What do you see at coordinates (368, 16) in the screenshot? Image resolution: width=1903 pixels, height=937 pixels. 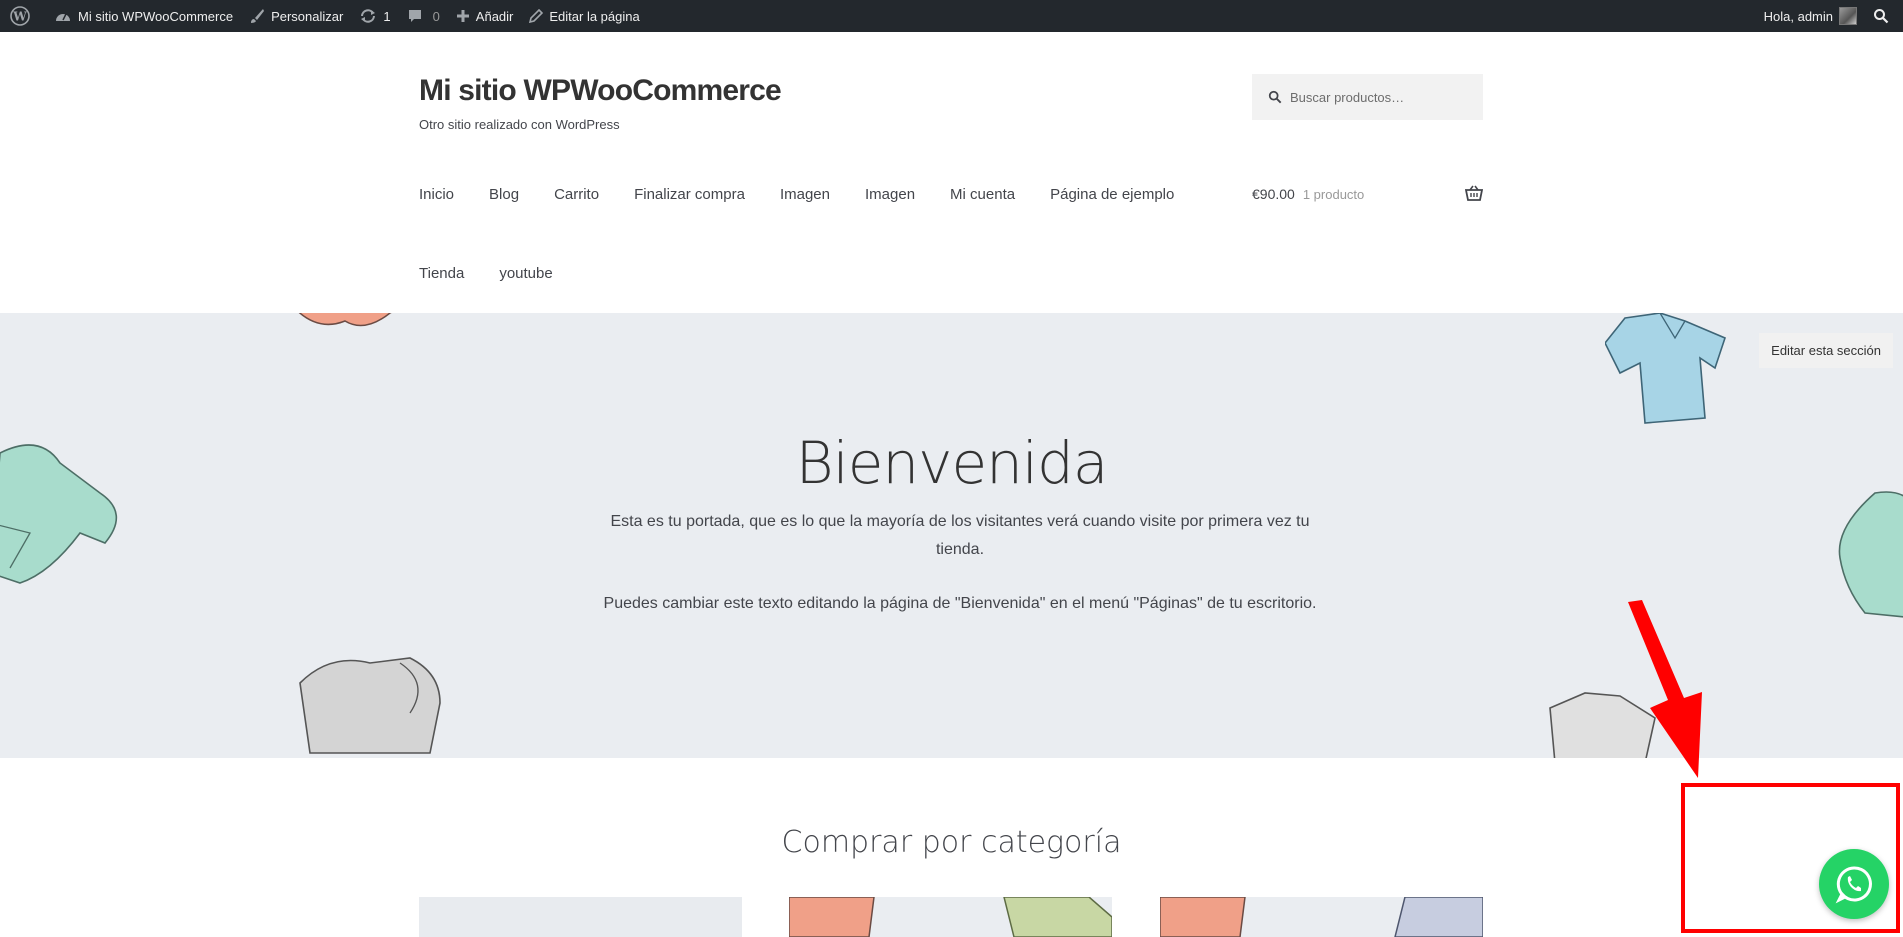 I see `updates-icon` at bounding box center [368, 16].